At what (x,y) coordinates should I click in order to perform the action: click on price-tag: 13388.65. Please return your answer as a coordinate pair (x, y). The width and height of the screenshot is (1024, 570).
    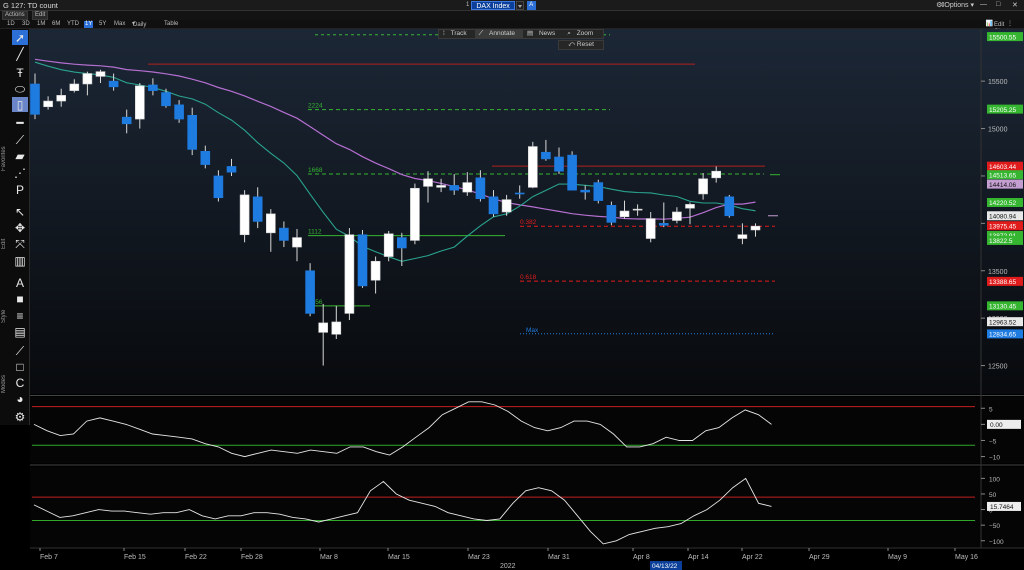
    Looking at the image, I should click on (1005, 281).